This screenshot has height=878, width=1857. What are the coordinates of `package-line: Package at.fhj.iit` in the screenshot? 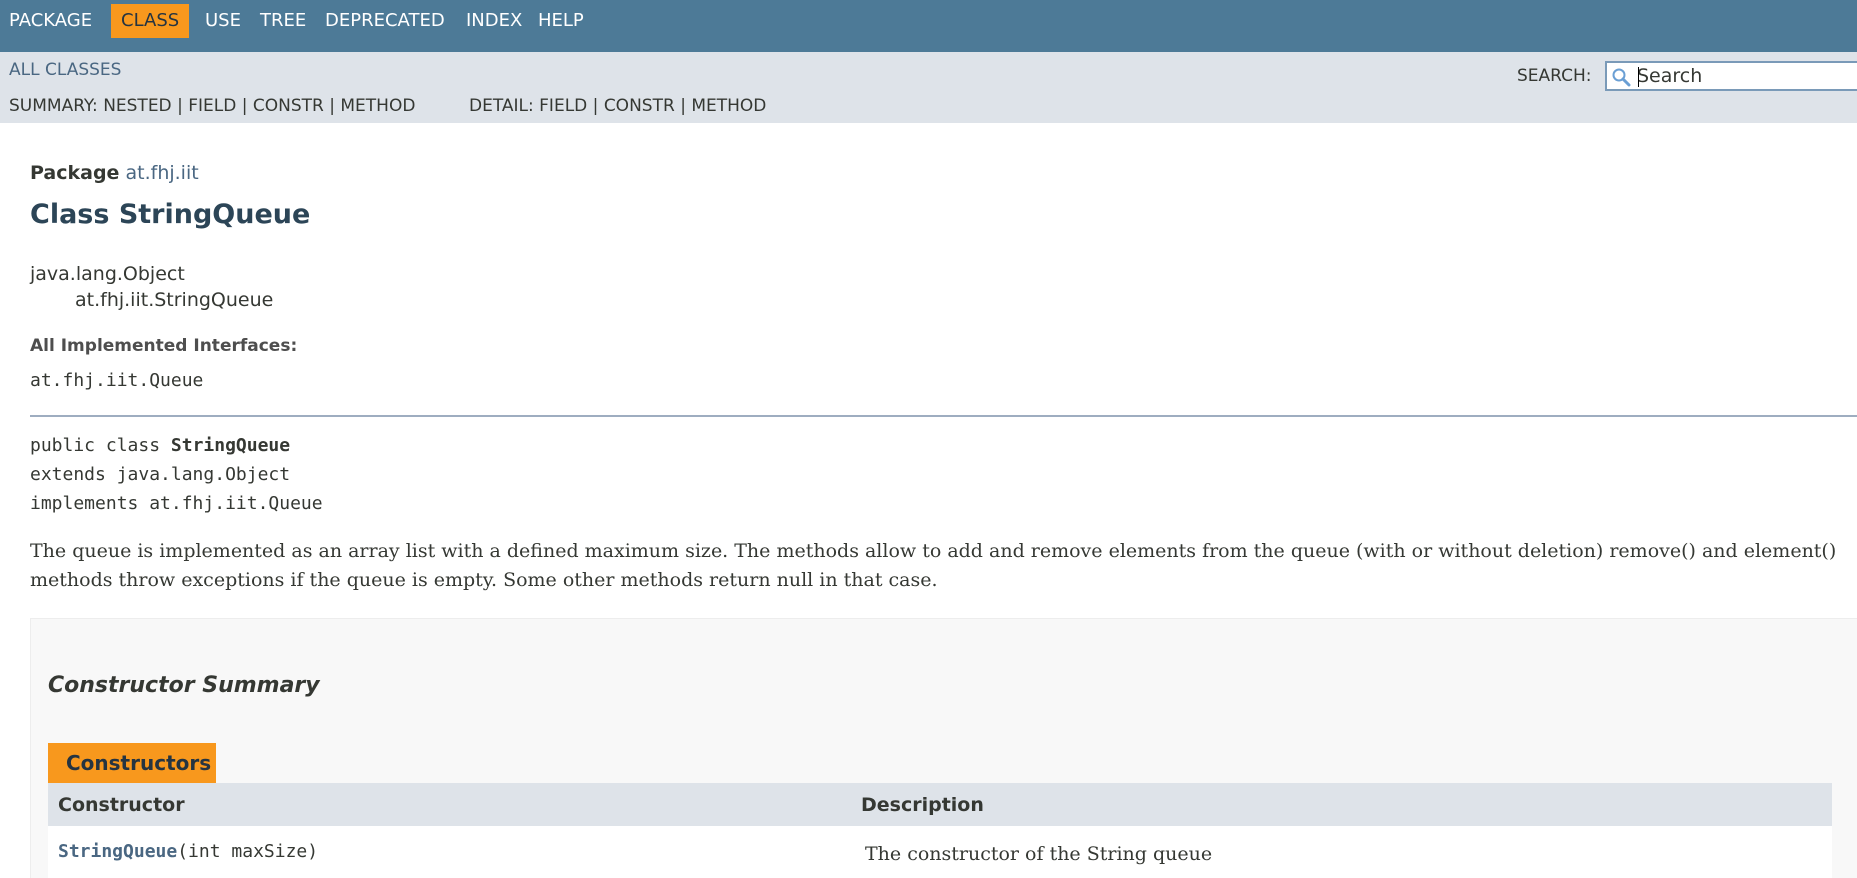 It's located at (114, 173).